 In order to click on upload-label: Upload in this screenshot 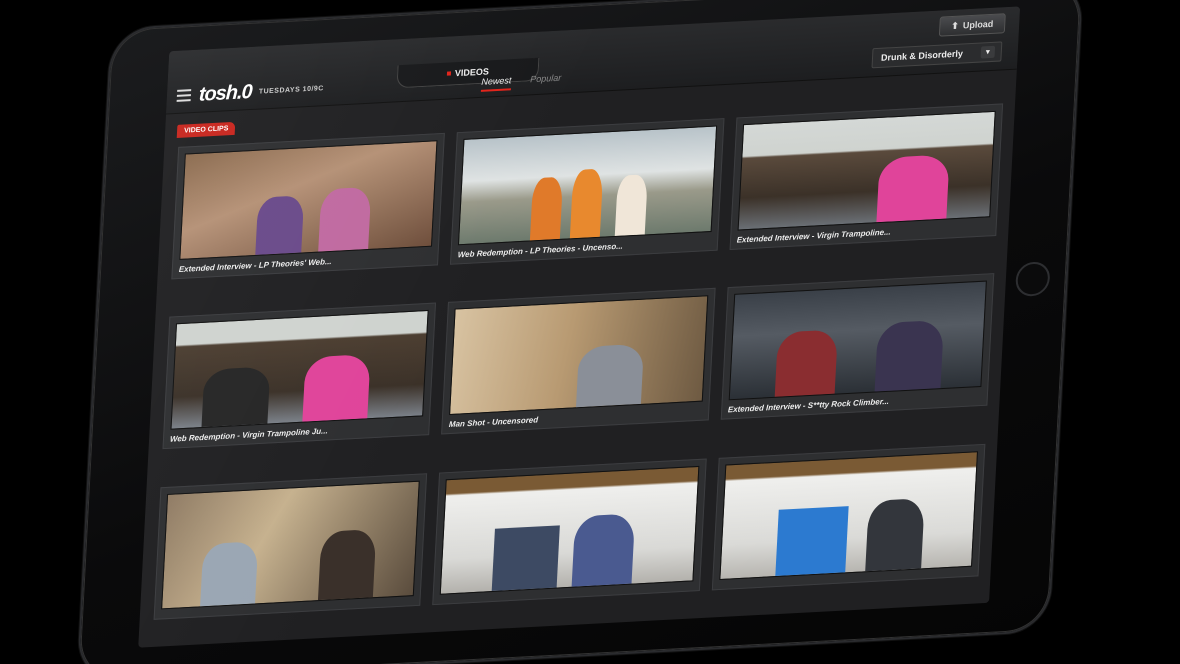, I will do `click(978, 24)`.